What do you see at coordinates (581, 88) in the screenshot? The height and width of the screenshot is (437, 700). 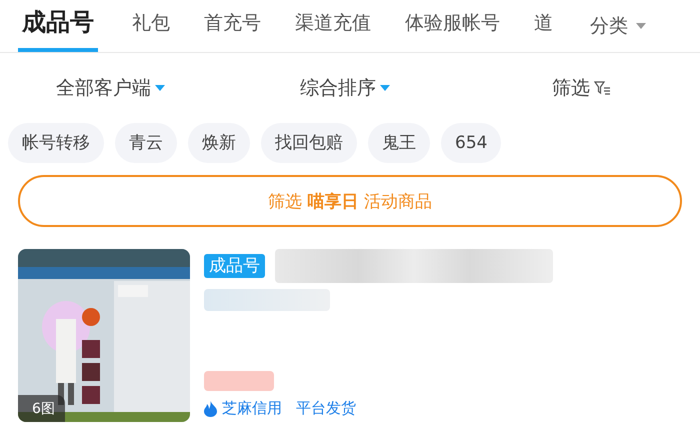 I see `filter-button: 筛选` at bounding box center [581, 88].